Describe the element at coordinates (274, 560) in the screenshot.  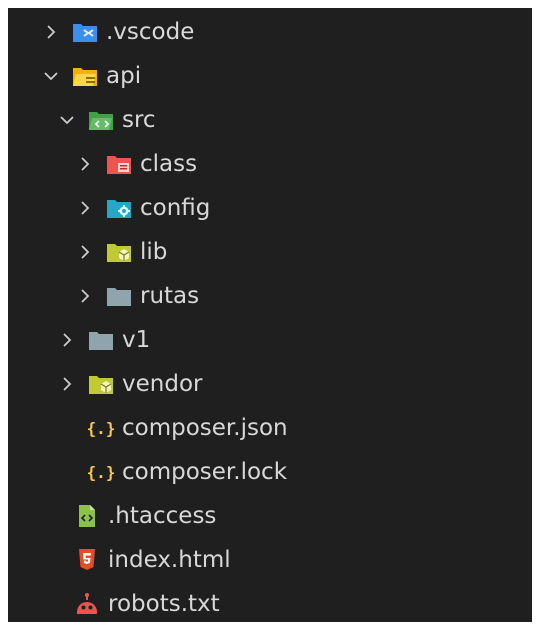
I see `tree-item-index-html: index.html` at that location.